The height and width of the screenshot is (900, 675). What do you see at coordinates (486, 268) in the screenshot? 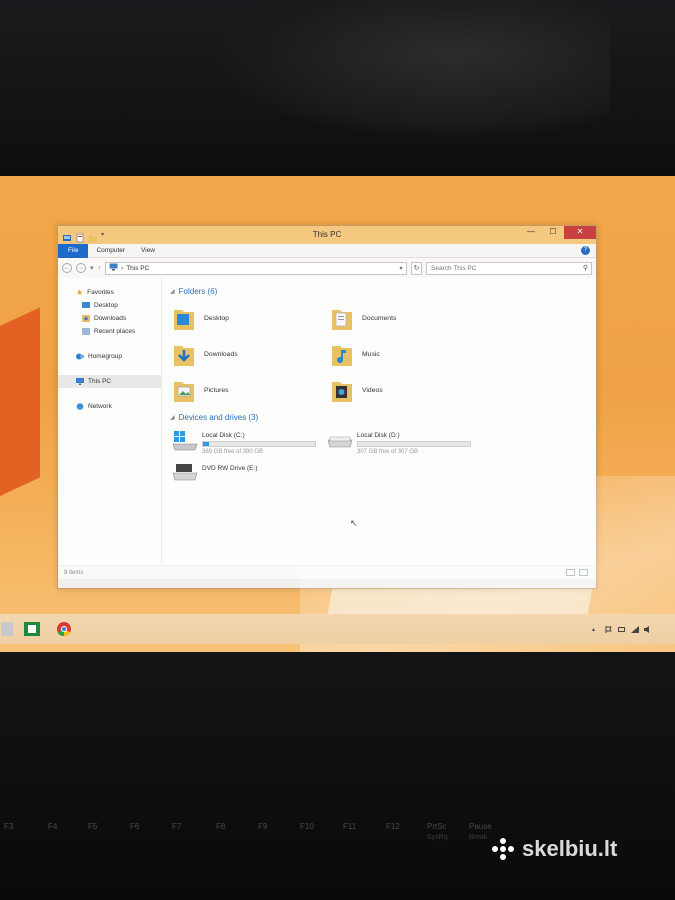
I see `search-input` at bounding box center [486, 268].